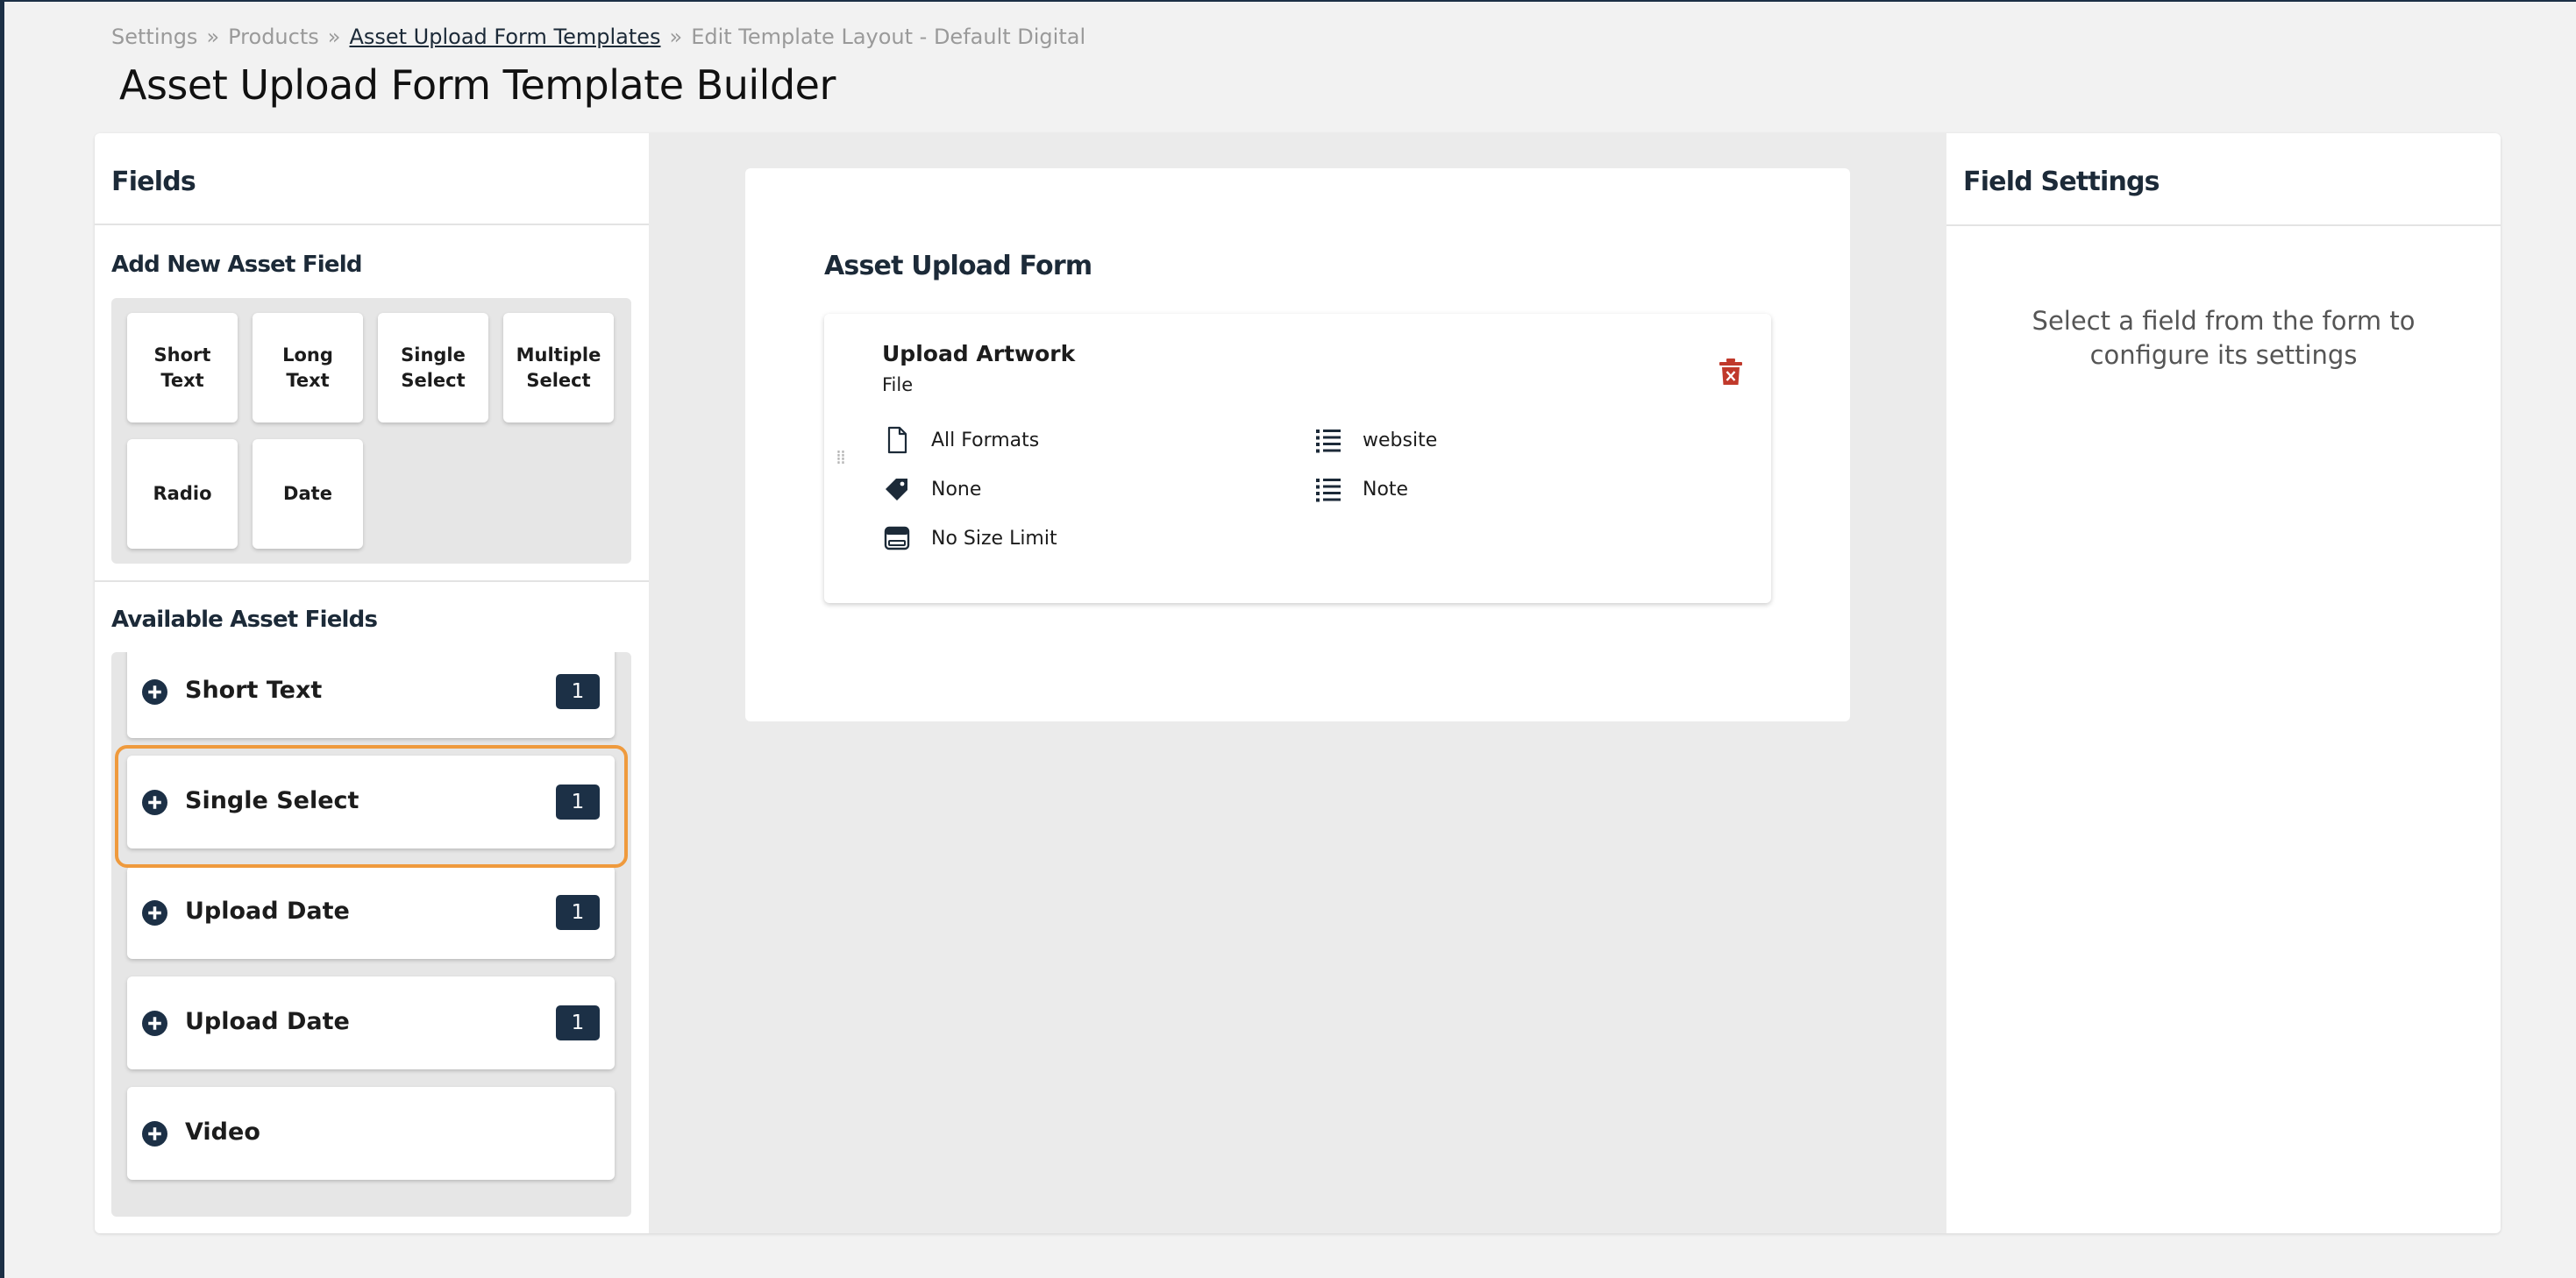  I want to click on prop-label: No Size Limit, so click(994, 539).